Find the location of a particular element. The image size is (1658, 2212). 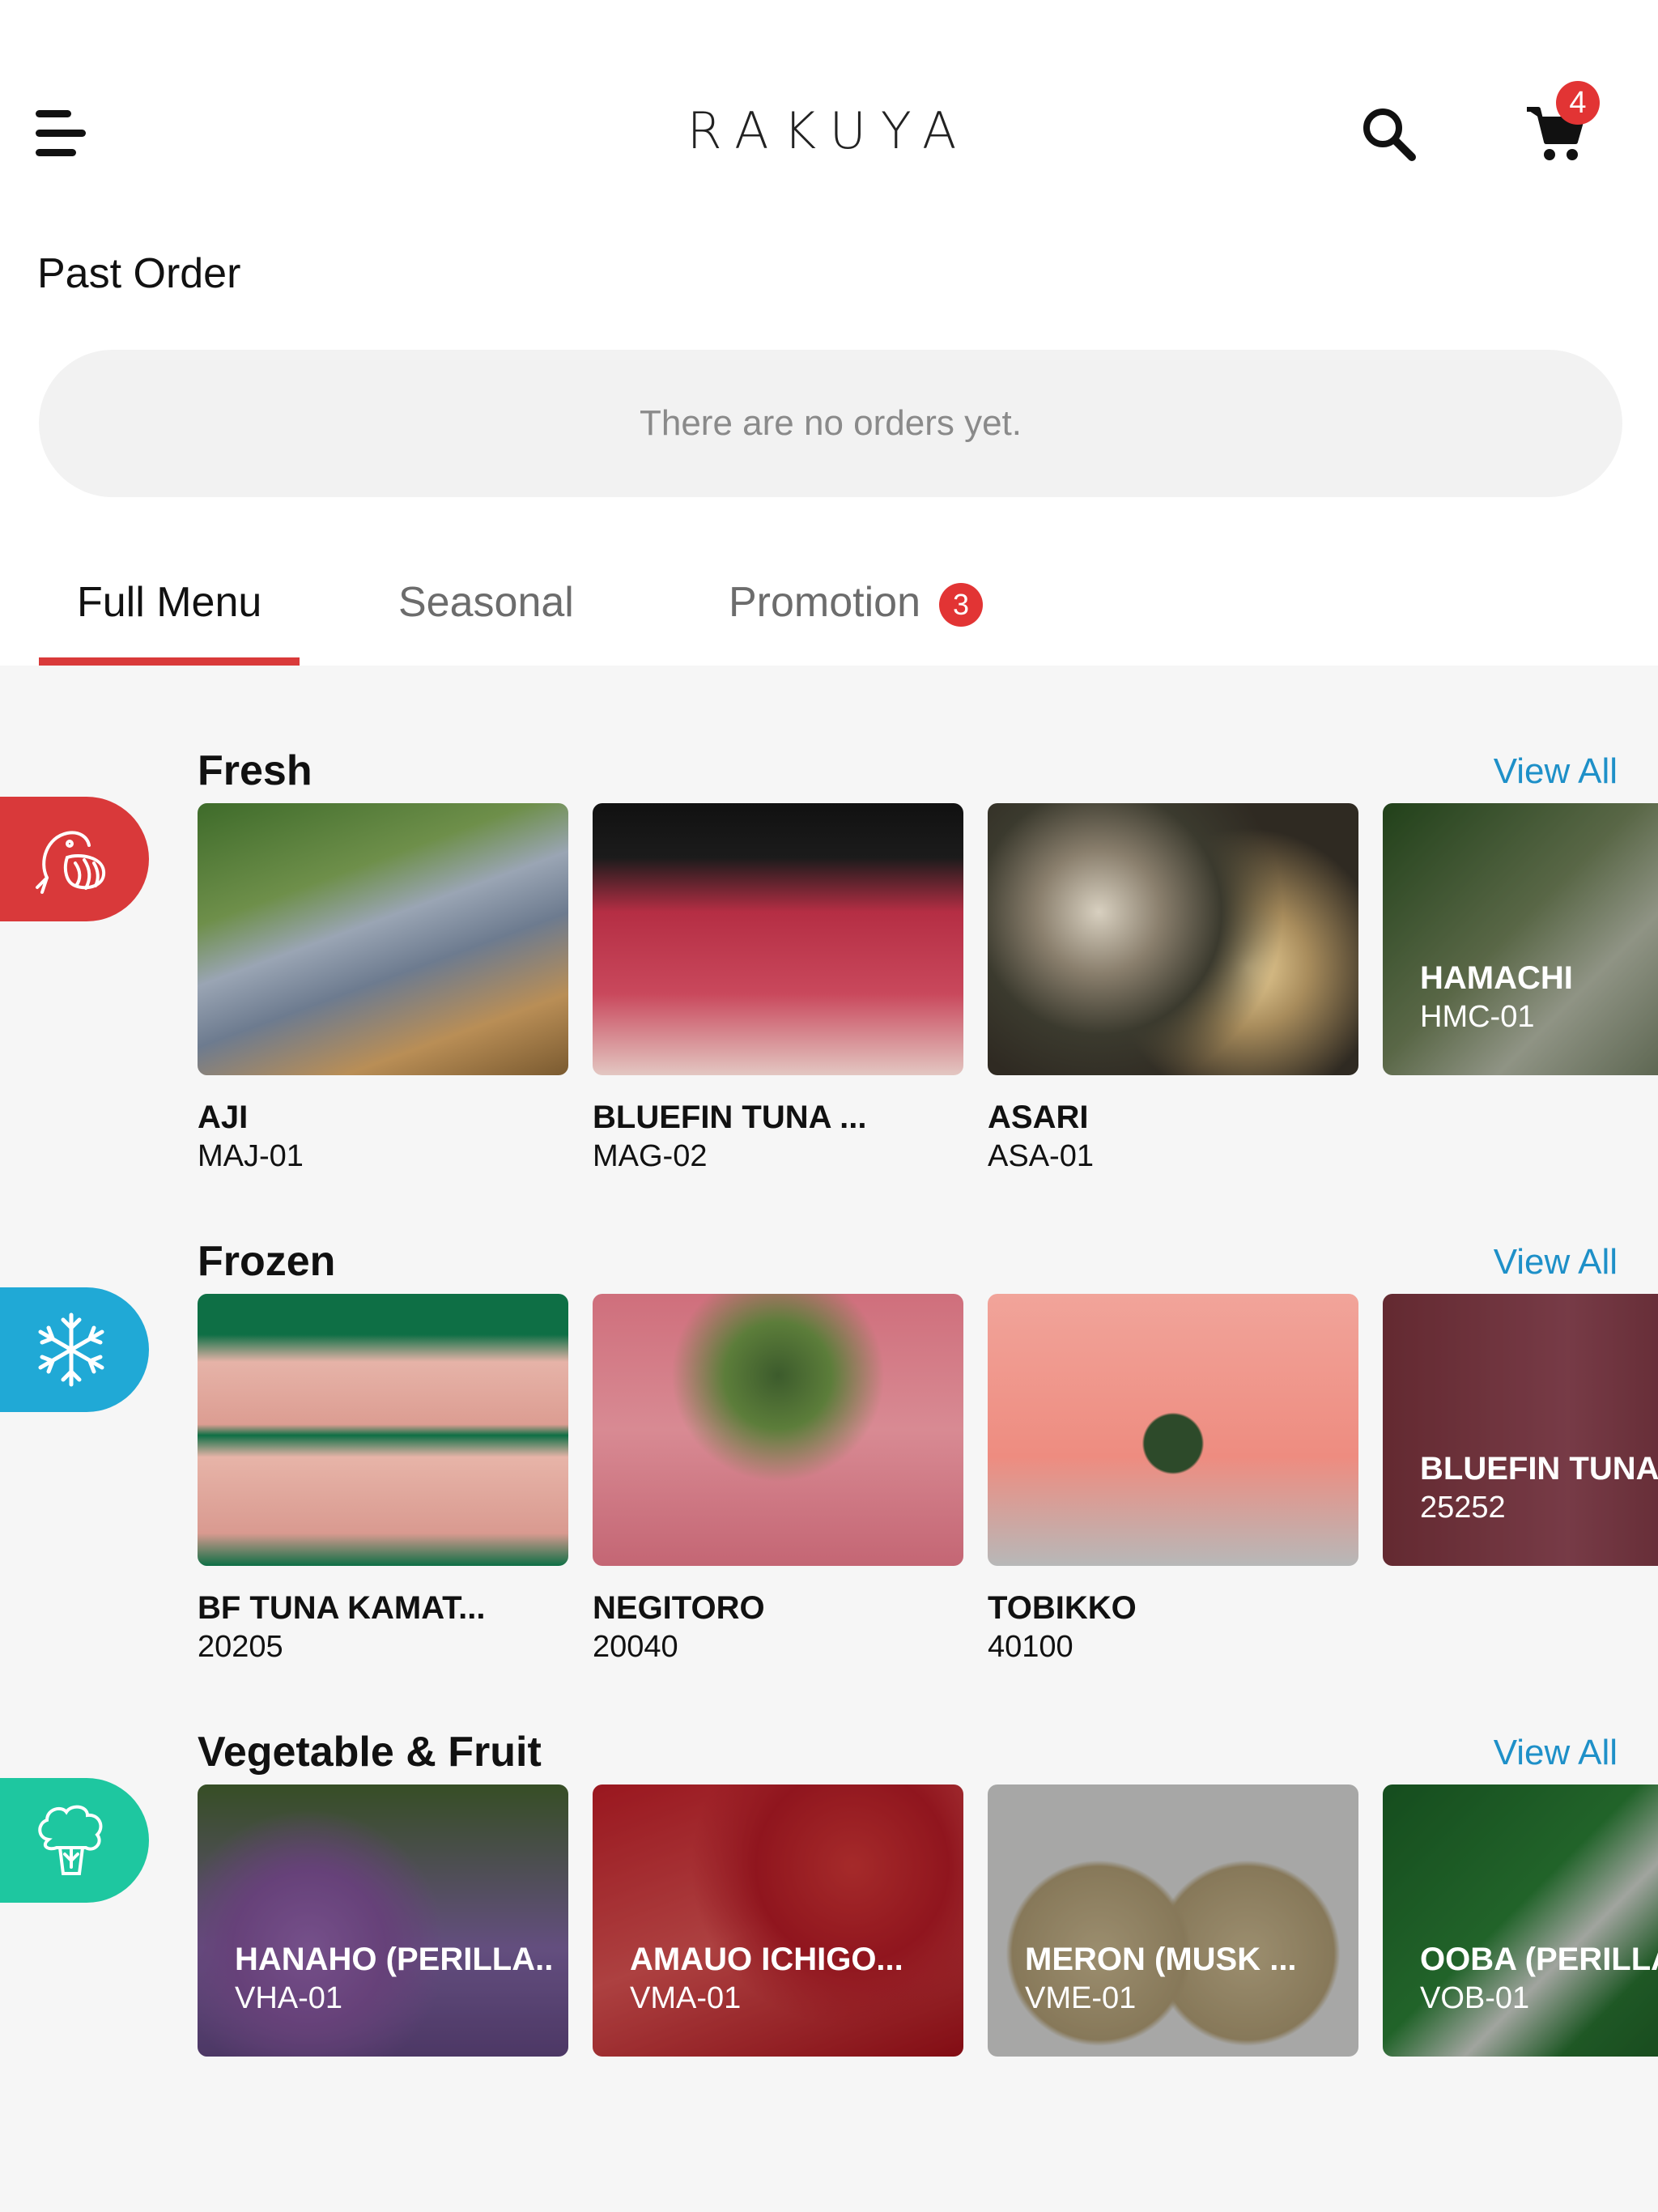

broccoli-icon is located at coordinates (70, 1840).